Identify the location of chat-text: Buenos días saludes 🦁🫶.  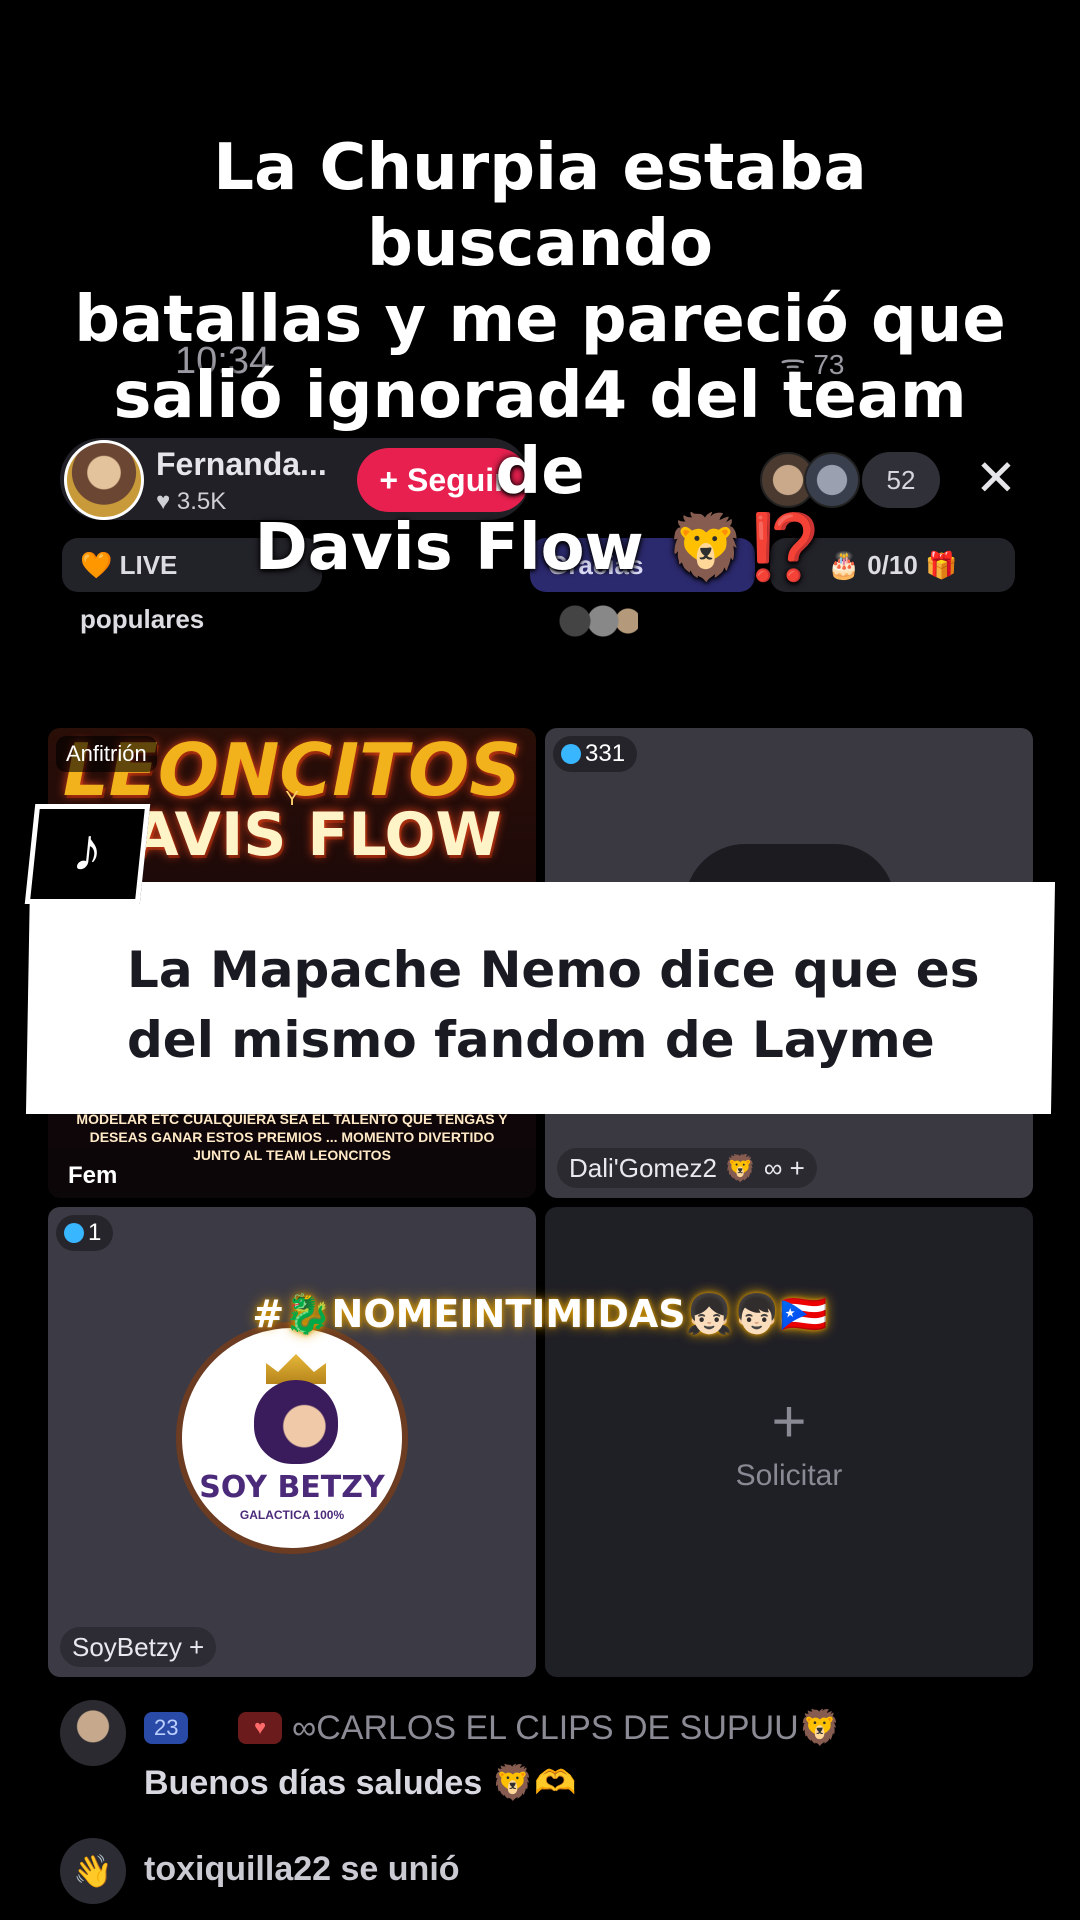
(360, 1783).